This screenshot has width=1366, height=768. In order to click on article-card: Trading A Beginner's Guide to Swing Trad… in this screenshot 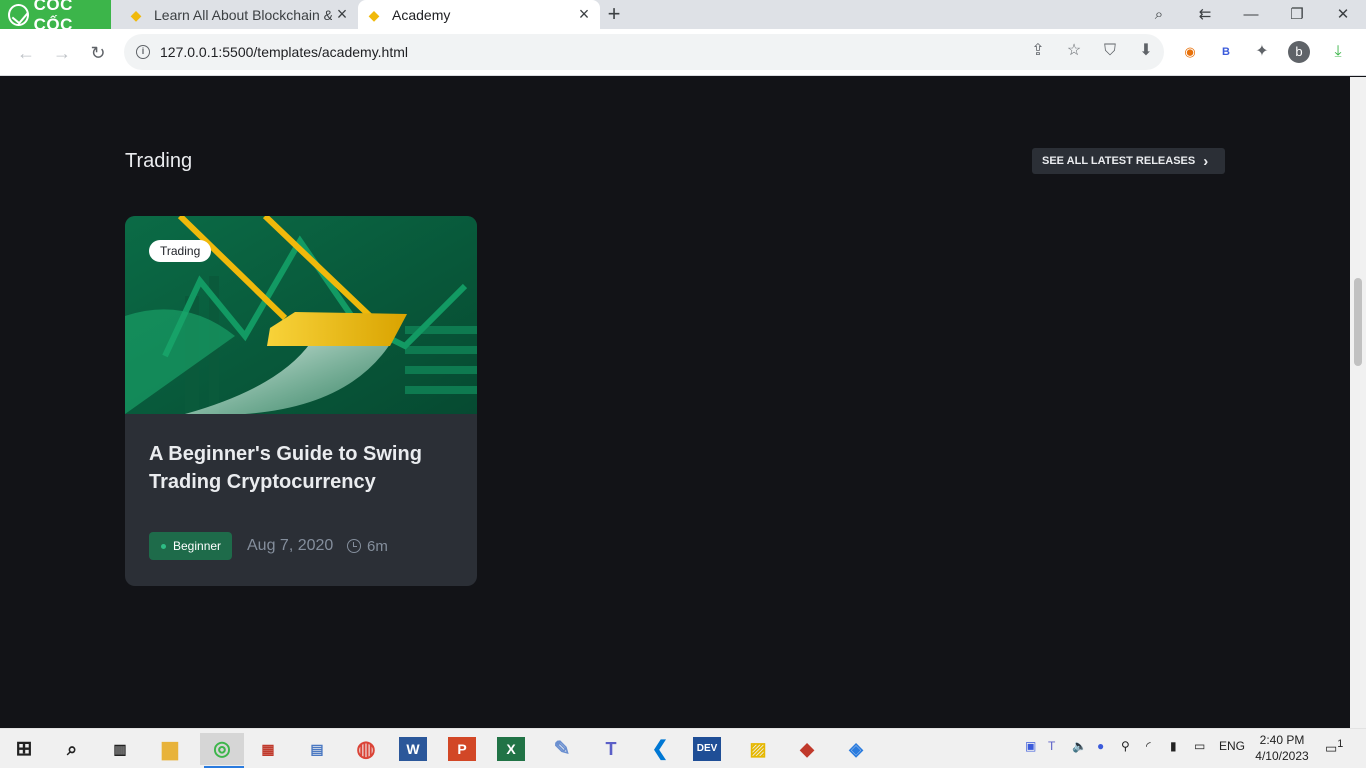, I will do `click(301, 401)`.